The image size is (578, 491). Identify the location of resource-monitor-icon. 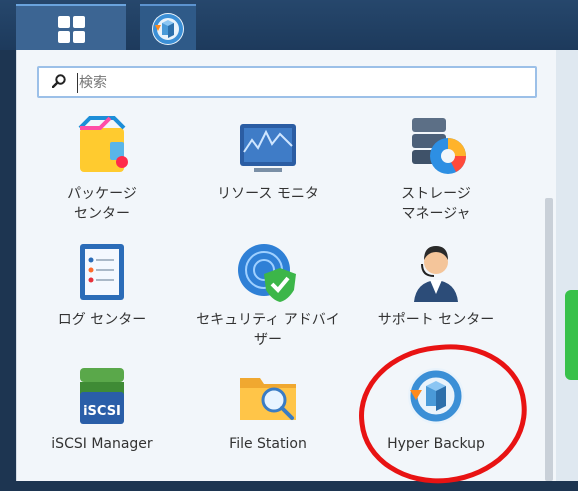
(268, 146).